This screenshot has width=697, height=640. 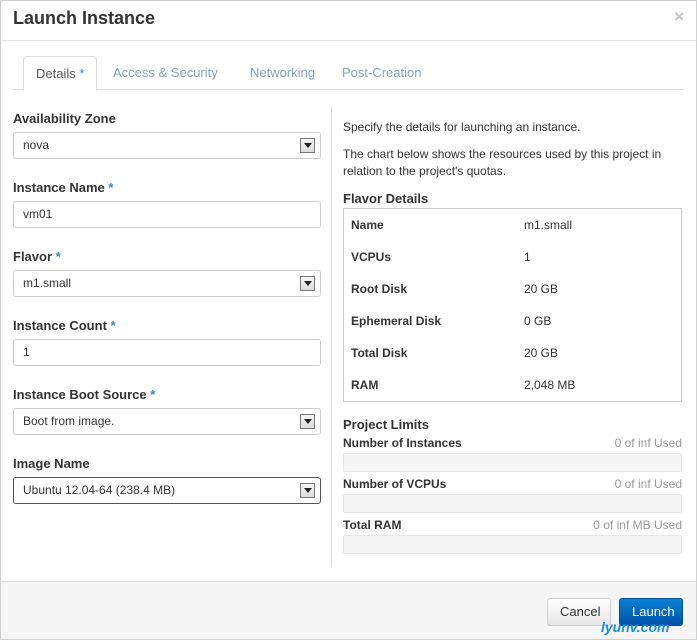 I want to click on flavor-select: m1.small, so click(x=167, y=283).